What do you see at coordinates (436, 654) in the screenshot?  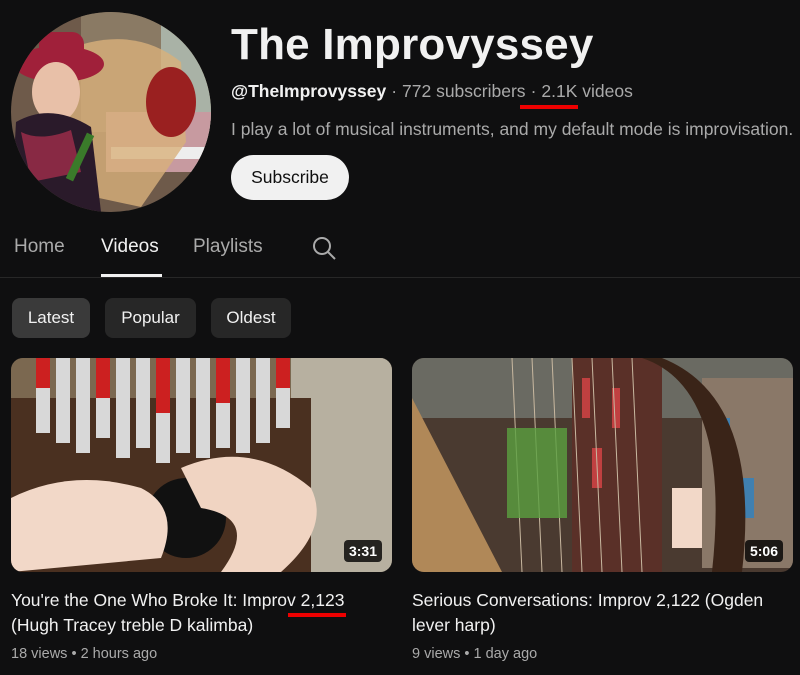 I see `view-count: 9 views` at bounding box center [436, 654].